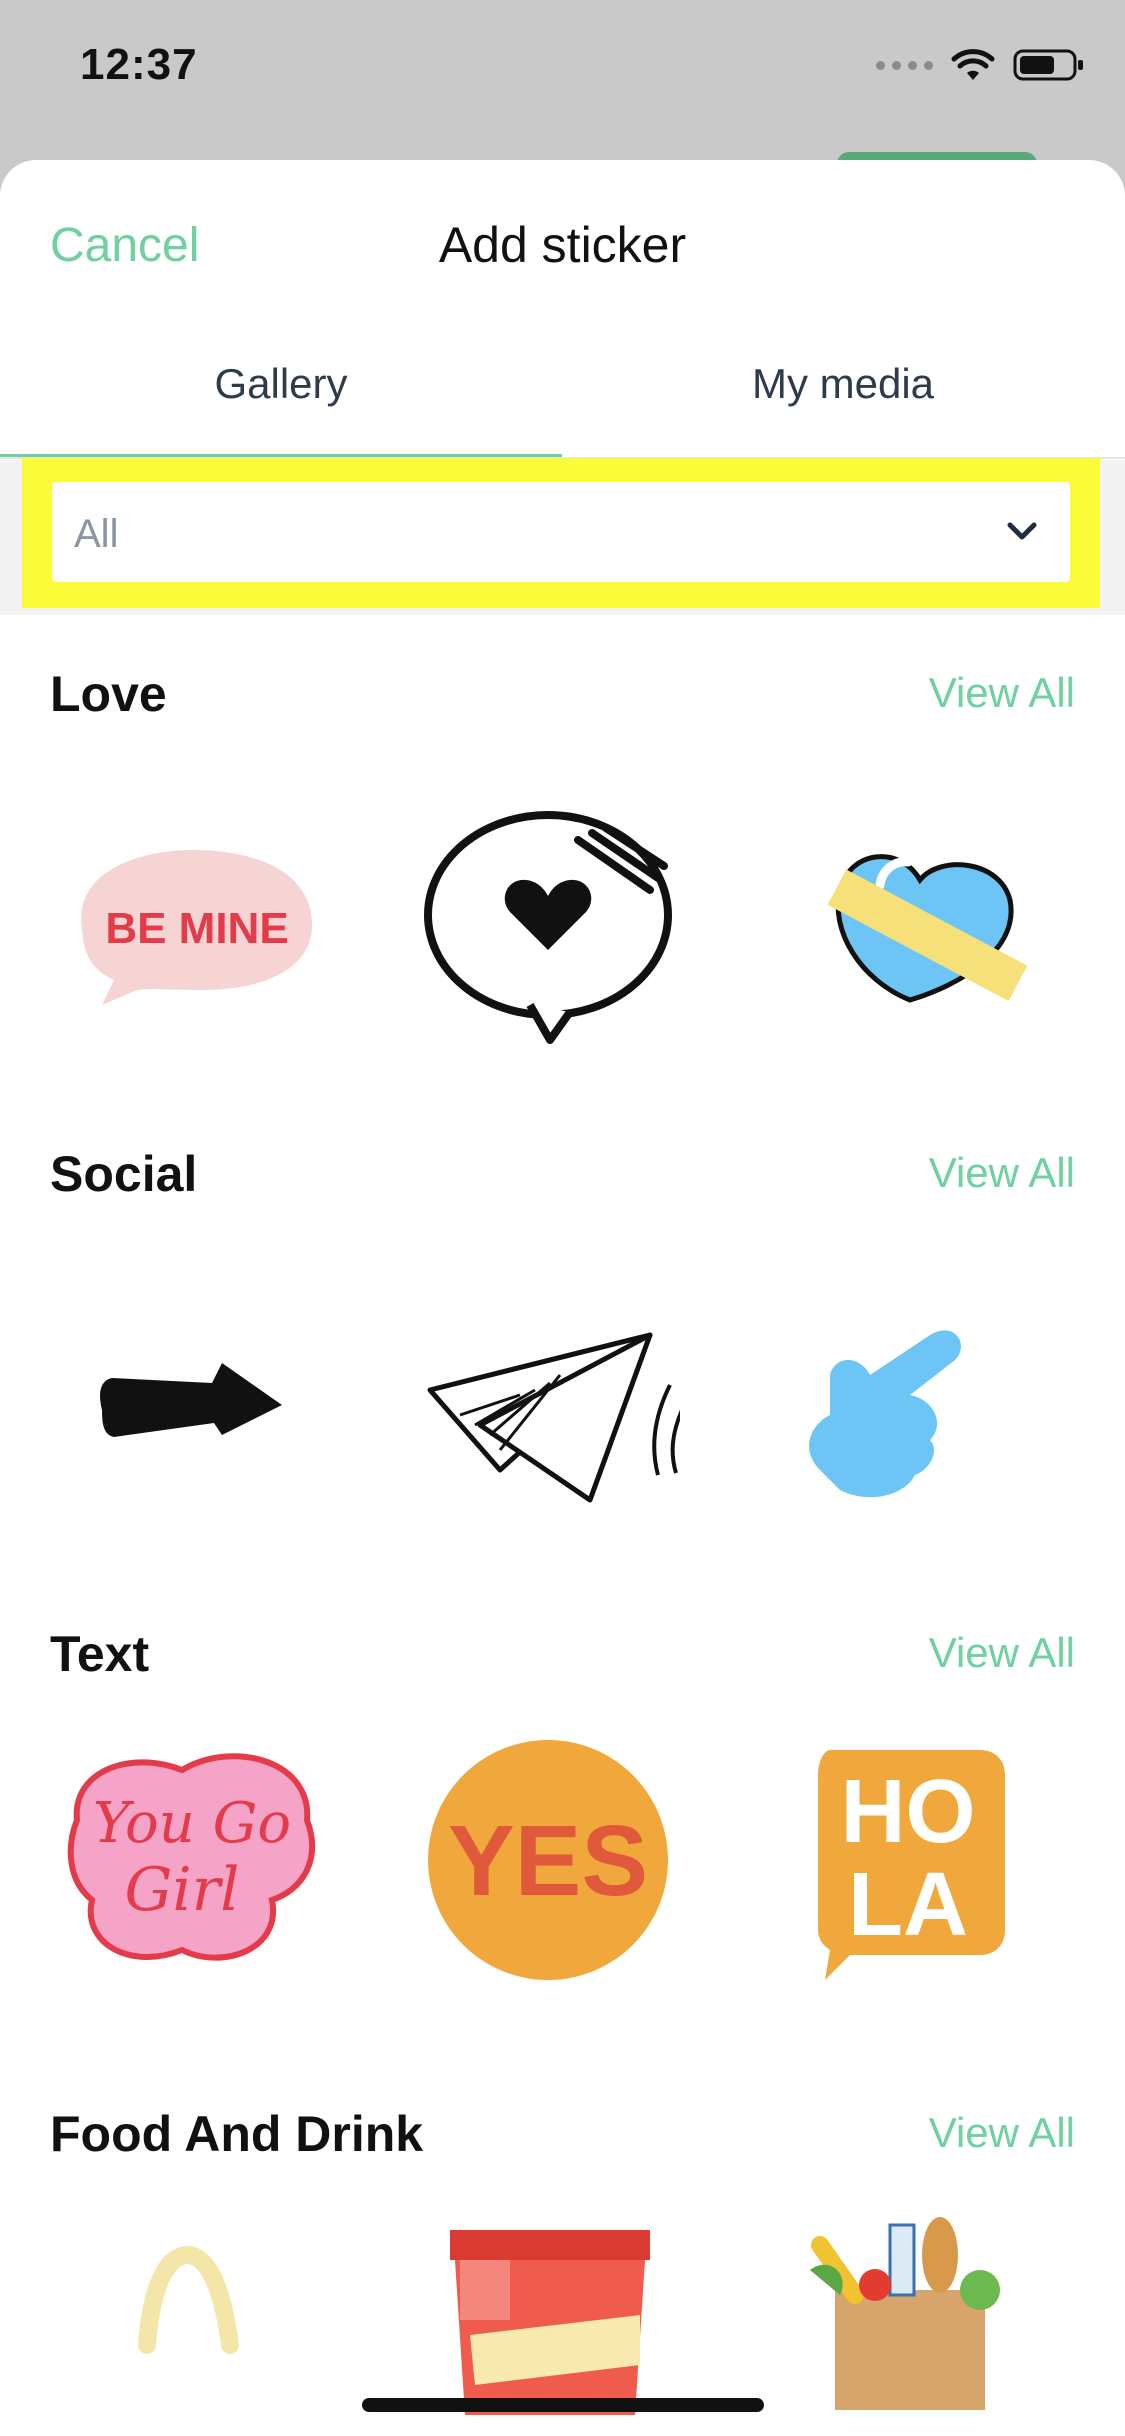  I want to click on category-dropdown-value: All, so click(96, 534).